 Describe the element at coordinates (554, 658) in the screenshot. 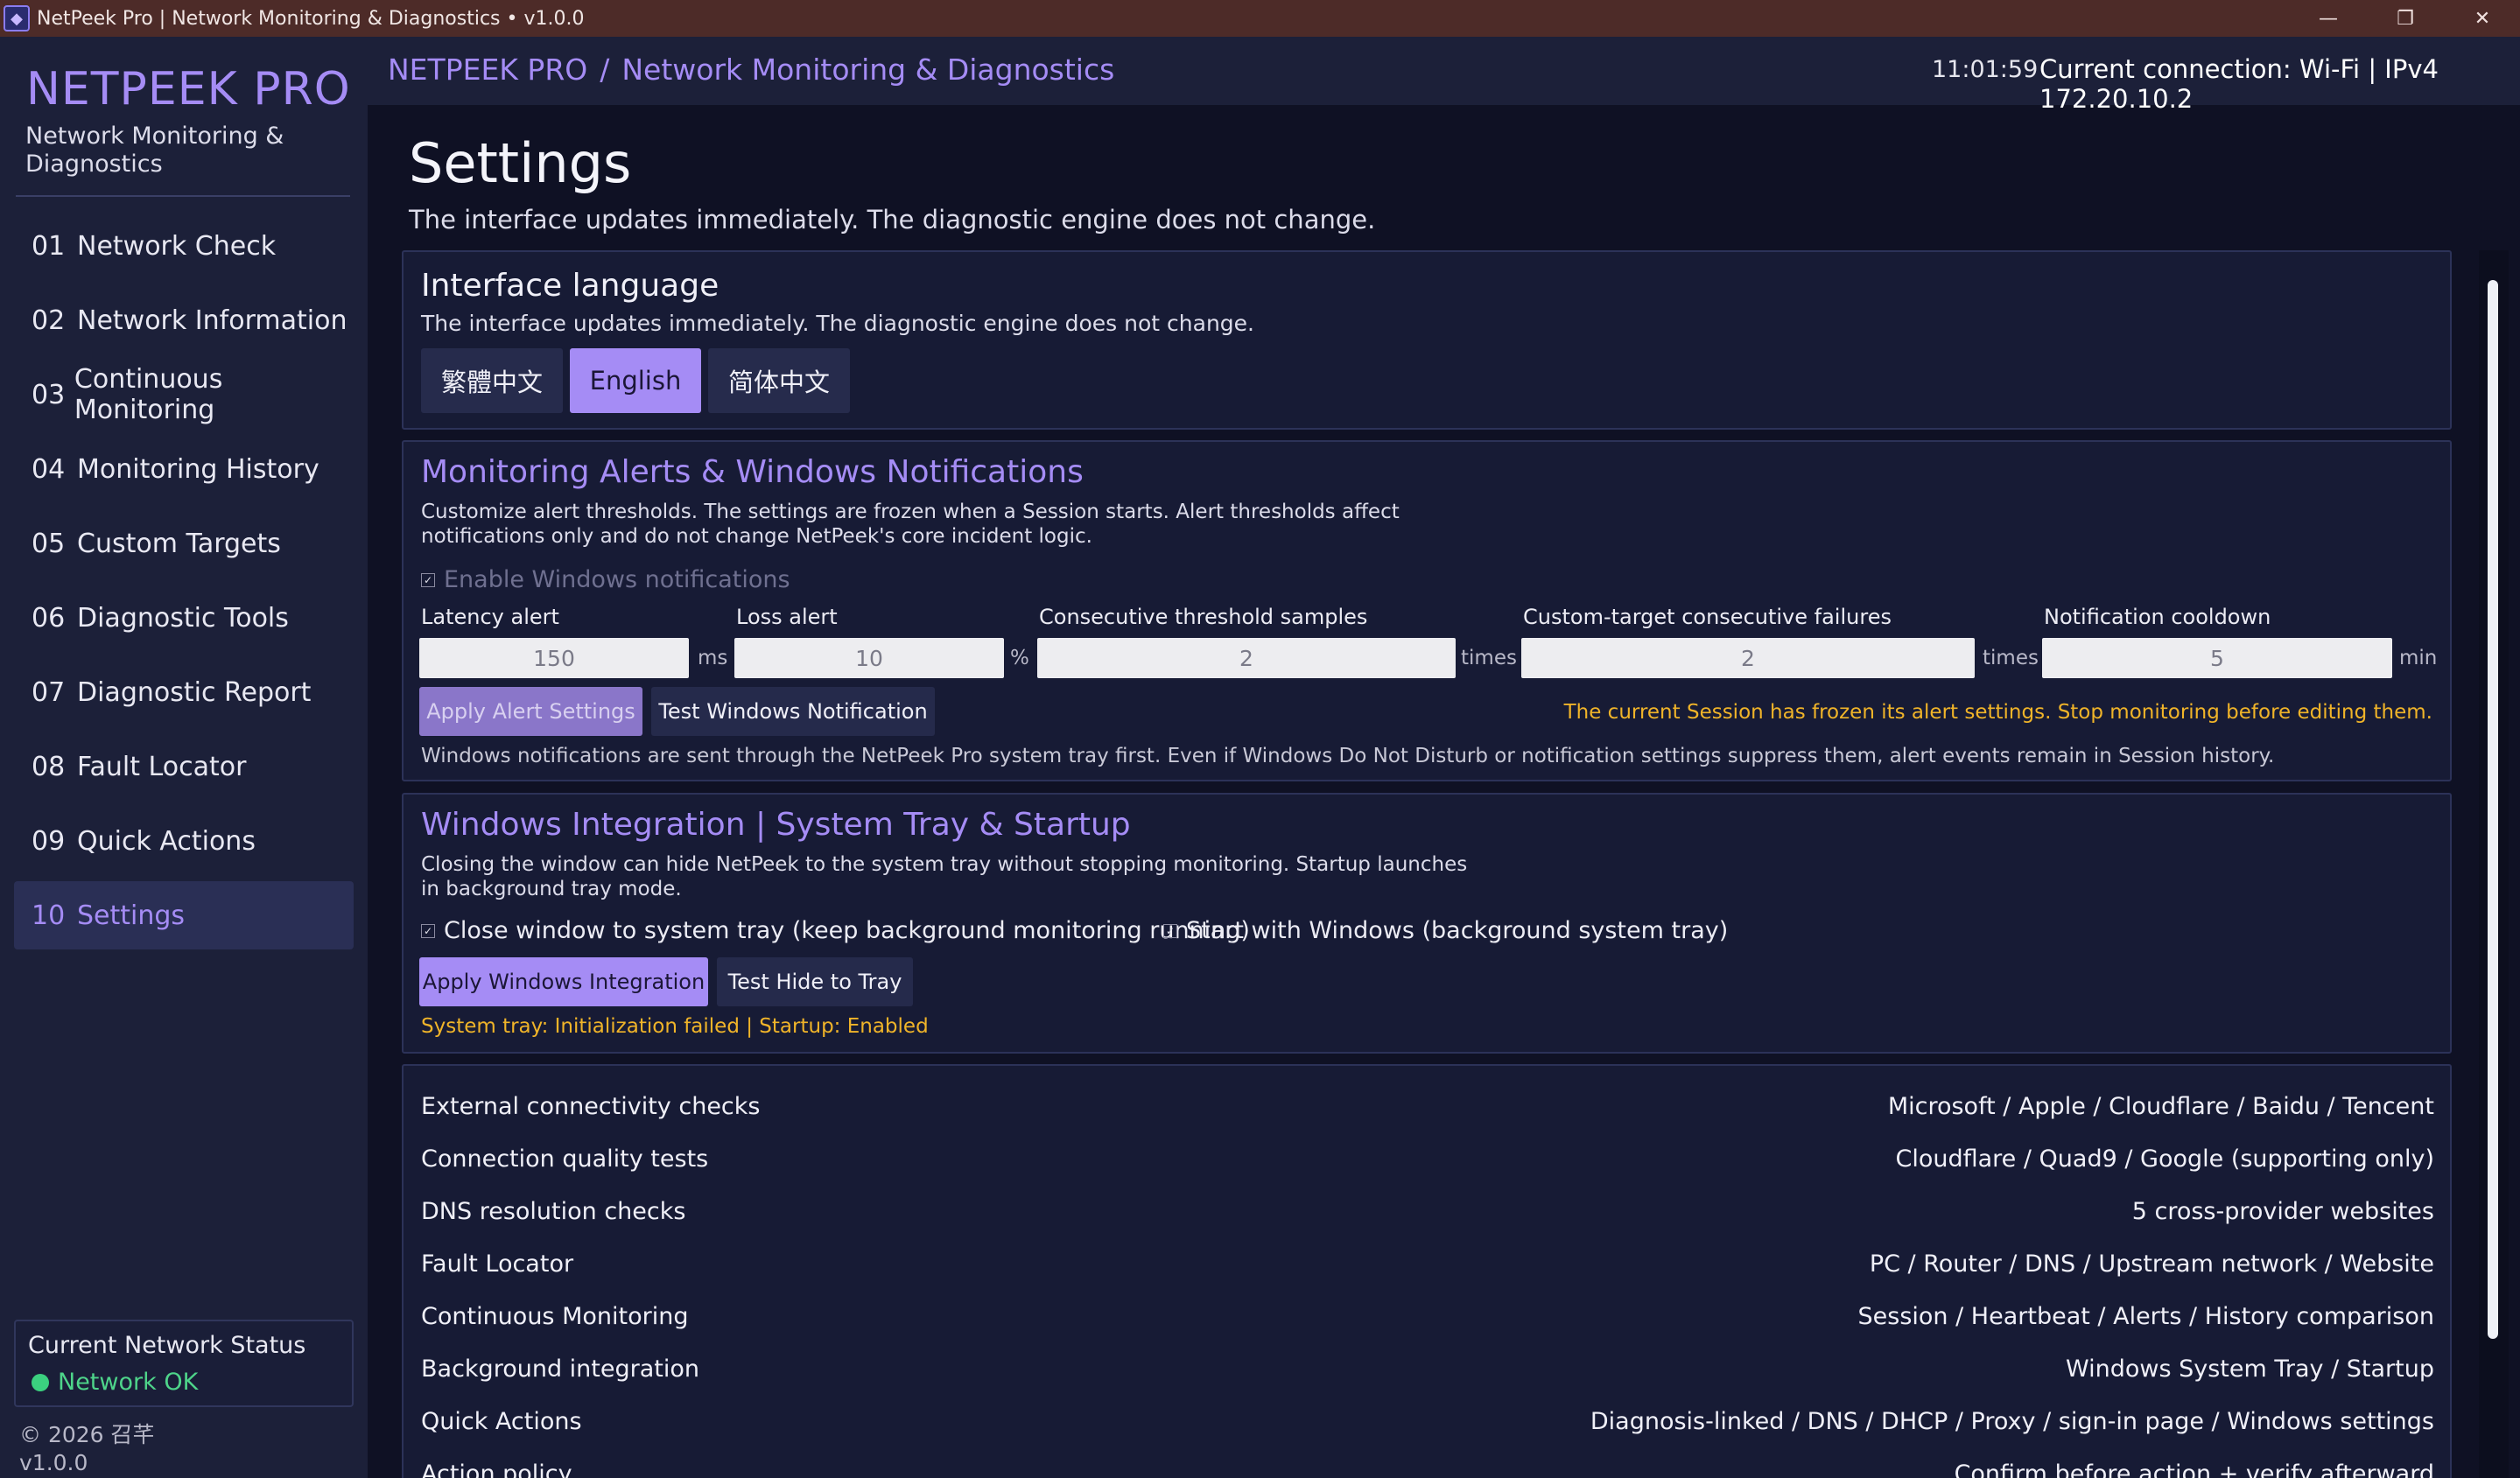

I see `latency-alert-input: 150` at that location.